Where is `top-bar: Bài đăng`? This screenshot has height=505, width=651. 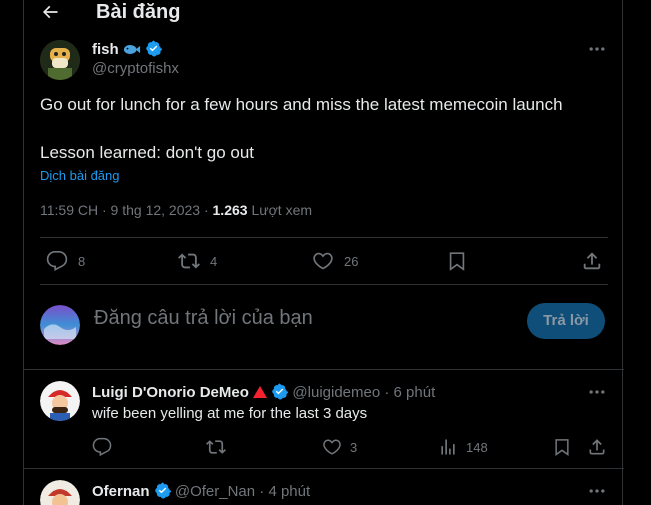 top-bar: Bài đăng is located at coordinates (324, 13).